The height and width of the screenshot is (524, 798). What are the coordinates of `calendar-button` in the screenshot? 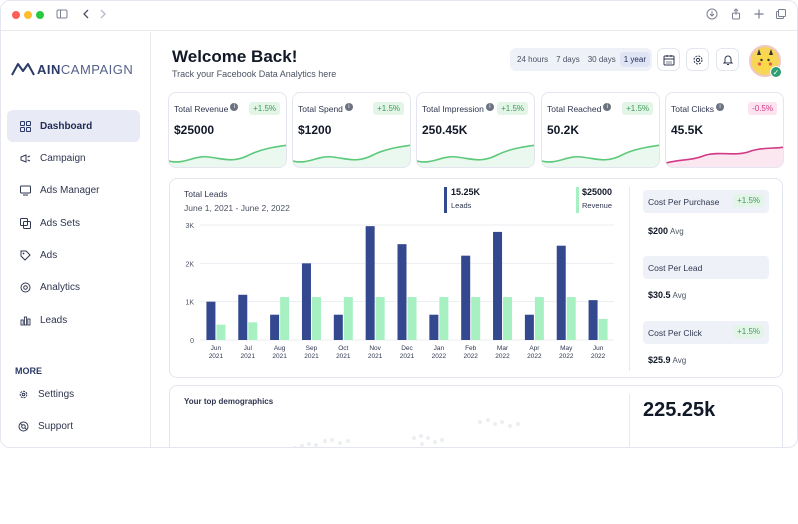 It's located at (668, 59).